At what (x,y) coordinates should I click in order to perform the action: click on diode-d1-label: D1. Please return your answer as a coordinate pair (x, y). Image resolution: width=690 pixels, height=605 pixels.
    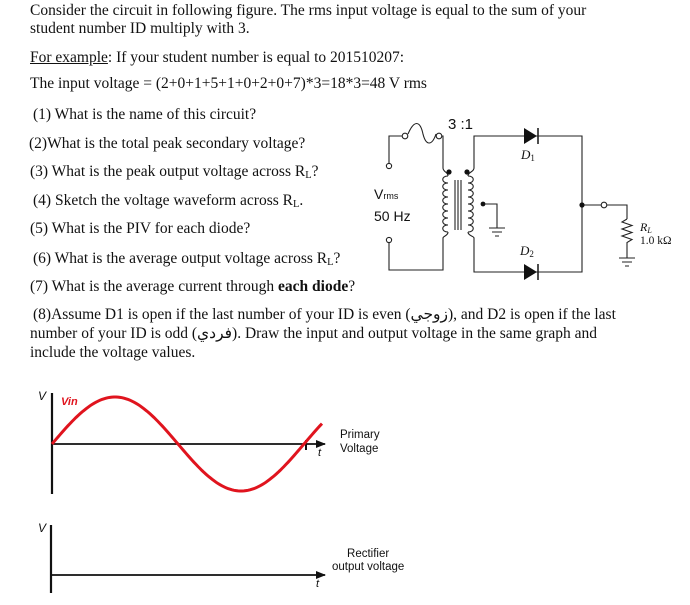
    Looking at the image, I should click on (528, 155).